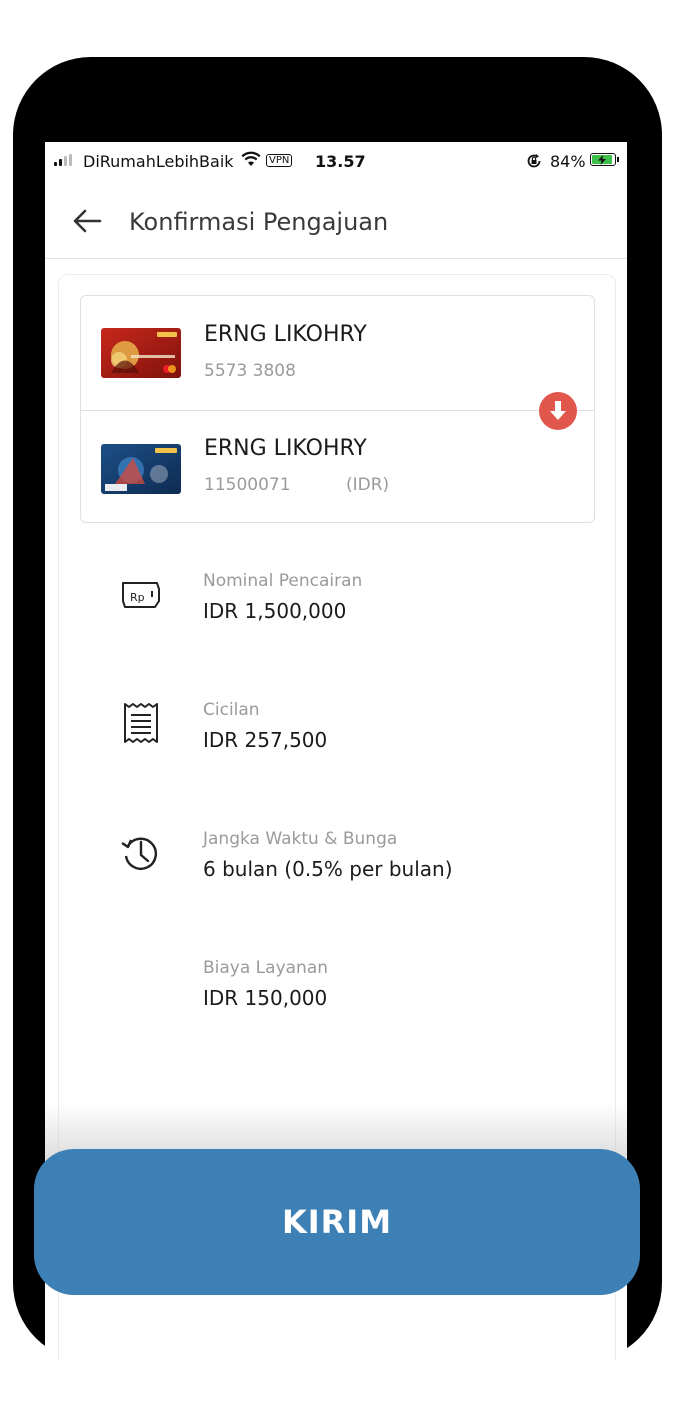 Image resolution: width=676 pixels, height=1417 pixels. I want to click on rotation-lock-icon, so click(534, 161).